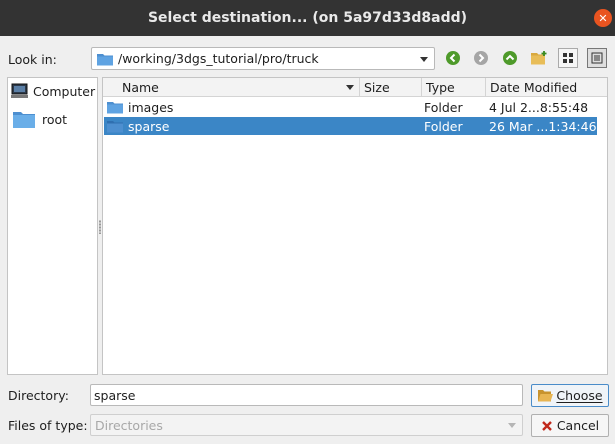 This screenshot has height=444, width=615. I want to click on file-name: images, so click(151, 107).